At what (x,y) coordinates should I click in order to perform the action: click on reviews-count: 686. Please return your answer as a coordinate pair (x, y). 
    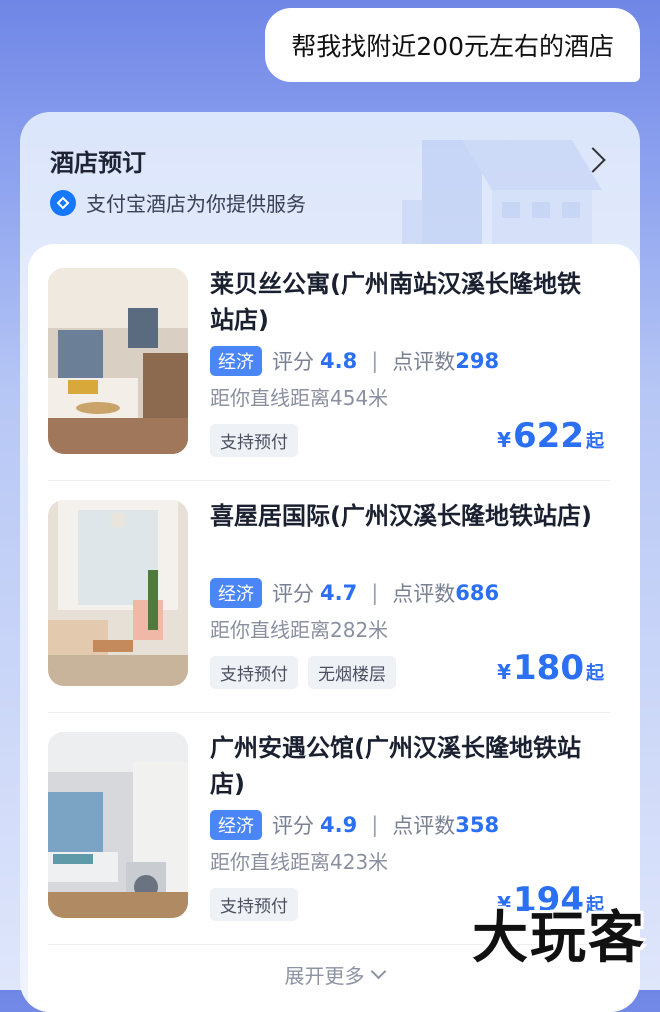
    Looking at the image, I should click on (477, 593).